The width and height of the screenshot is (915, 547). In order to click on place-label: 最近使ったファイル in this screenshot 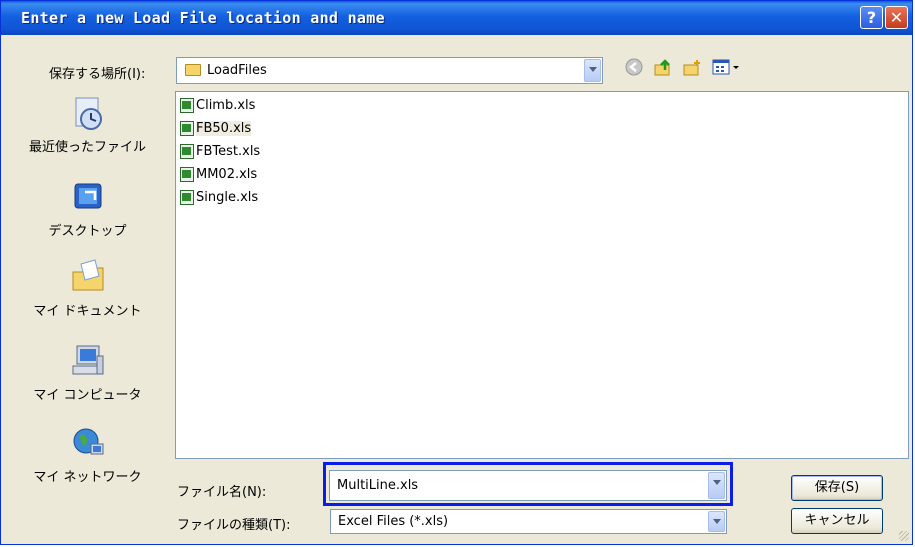, I will do `click(87, 147)`.